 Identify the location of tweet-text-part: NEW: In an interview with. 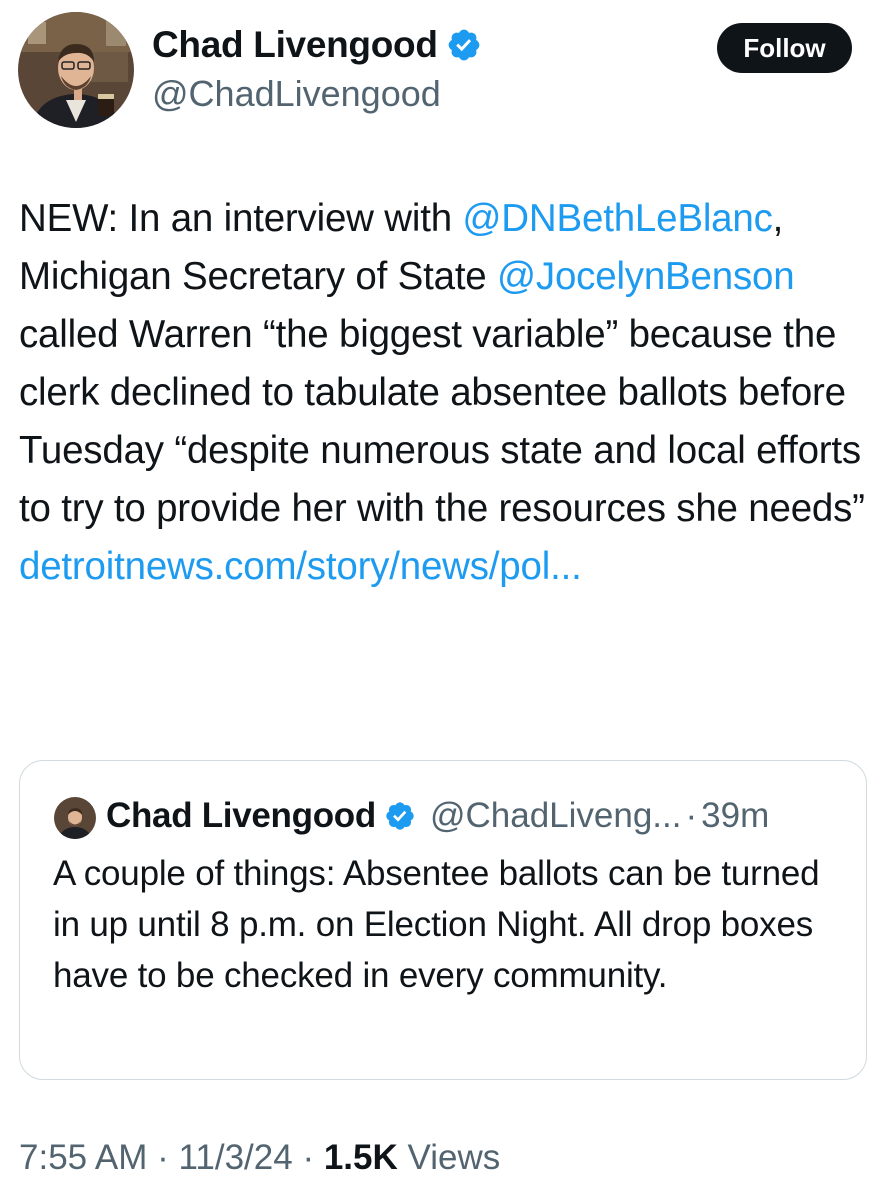
(241, 218).